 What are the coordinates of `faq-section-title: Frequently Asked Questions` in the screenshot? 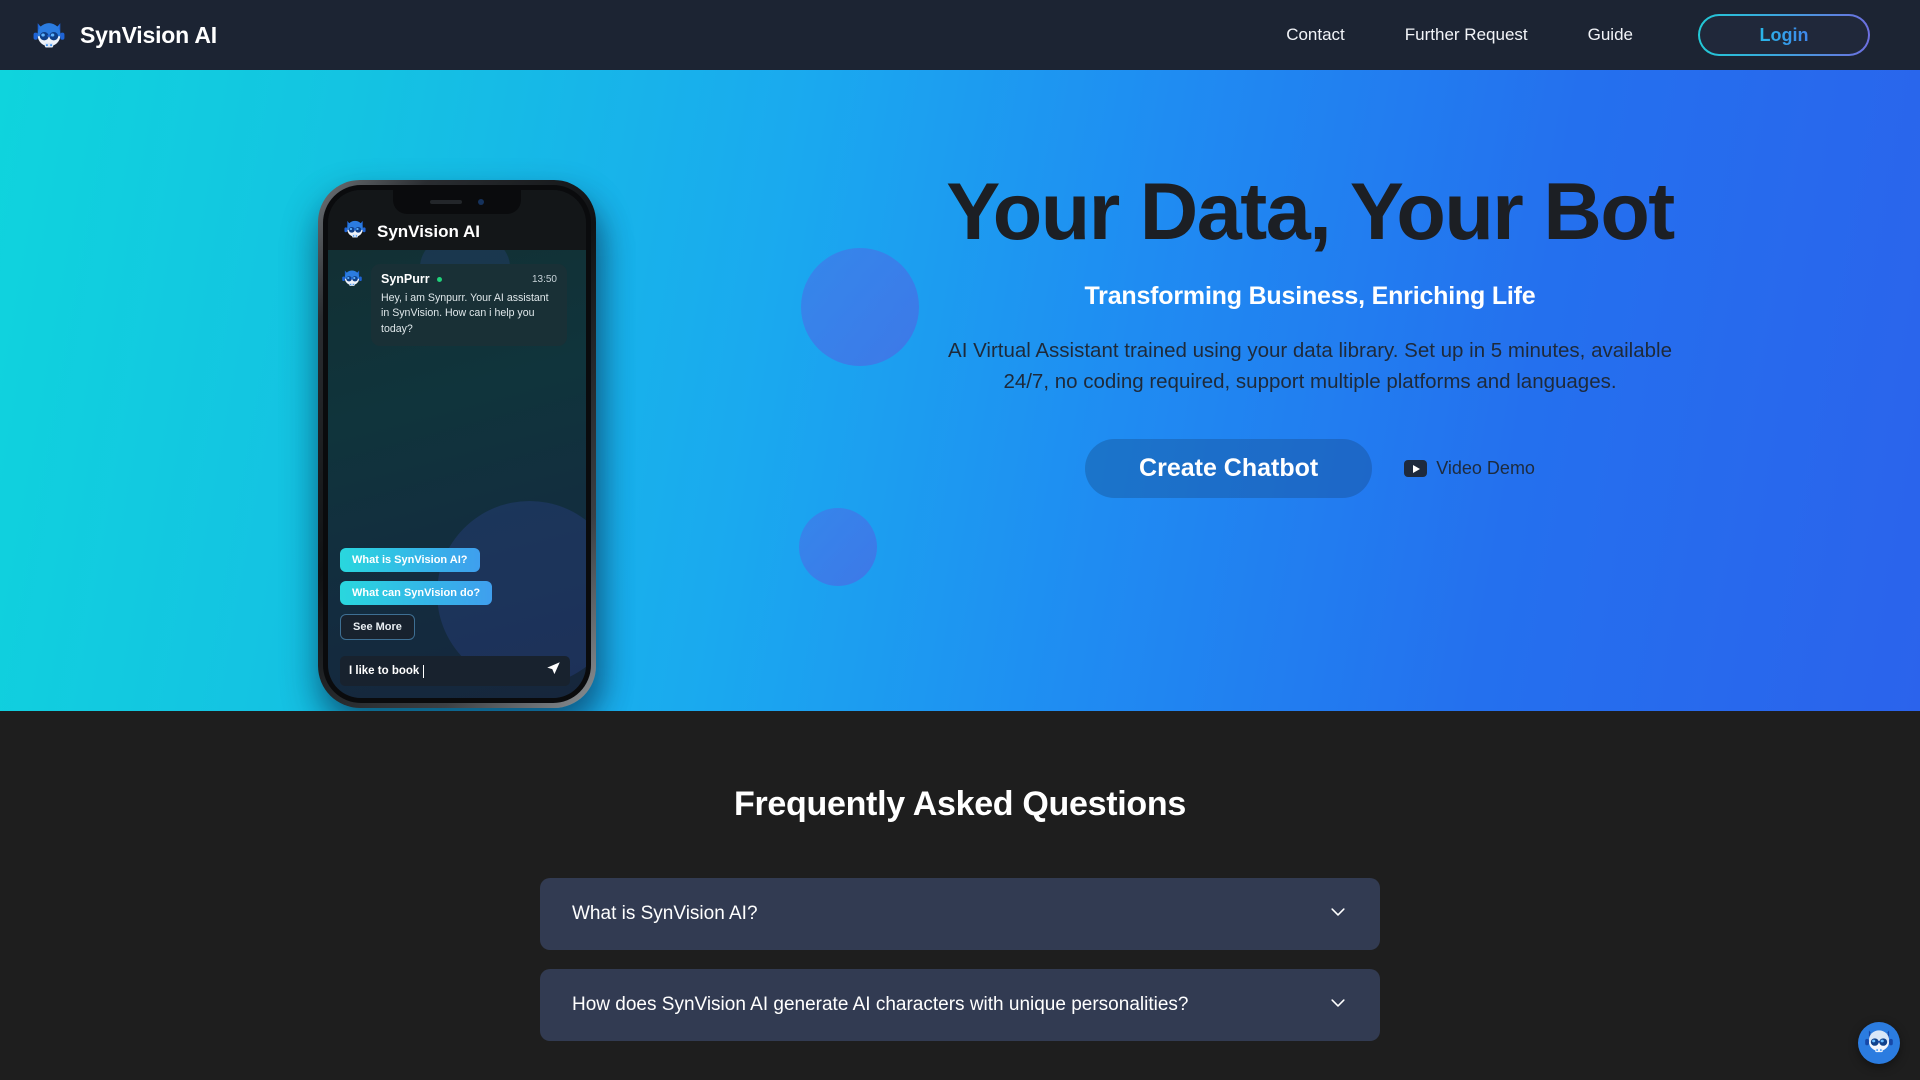 It's located at (960, 804).